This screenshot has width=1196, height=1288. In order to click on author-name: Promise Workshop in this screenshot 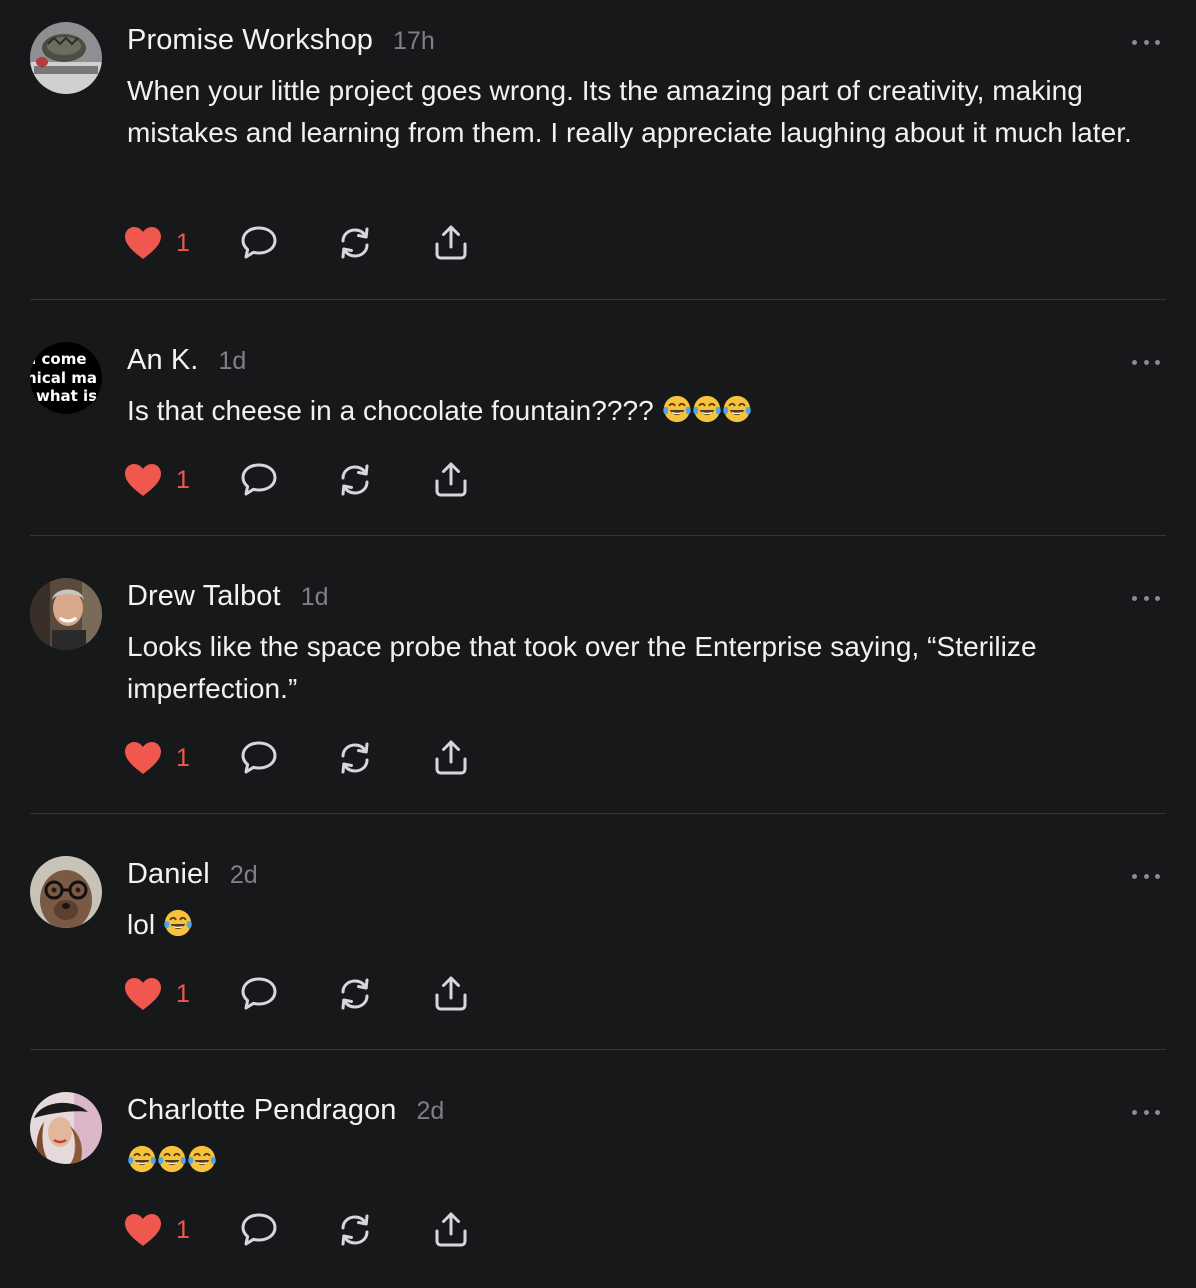, I will do `click(250, 40)`.